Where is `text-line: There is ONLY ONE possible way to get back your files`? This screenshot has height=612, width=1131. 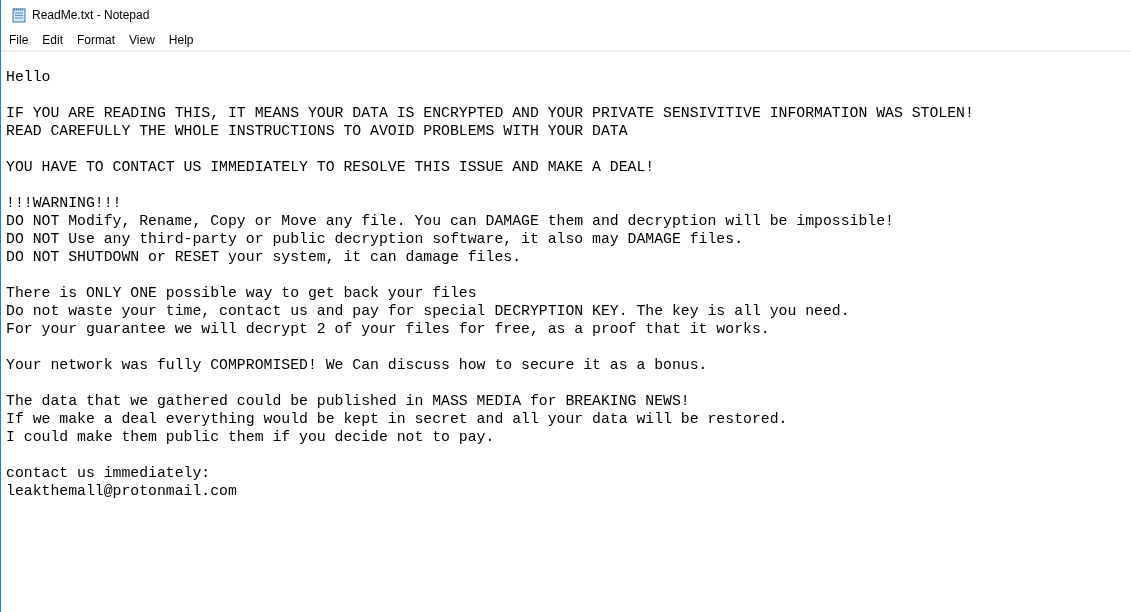
text-line: There is ONLY ONE possible way to get back your files is located at coordinates (241, 293).